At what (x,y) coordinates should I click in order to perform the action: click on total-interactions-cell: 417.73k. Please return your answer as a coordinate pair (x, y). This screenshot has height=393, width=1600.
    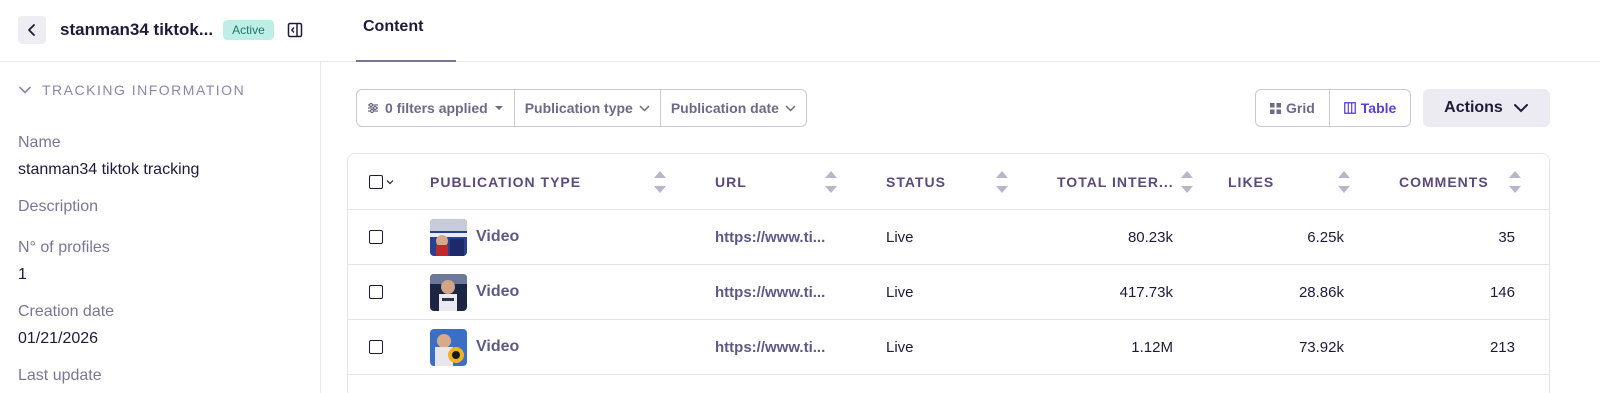
    Looking at the image, I should click on (1146, 292).